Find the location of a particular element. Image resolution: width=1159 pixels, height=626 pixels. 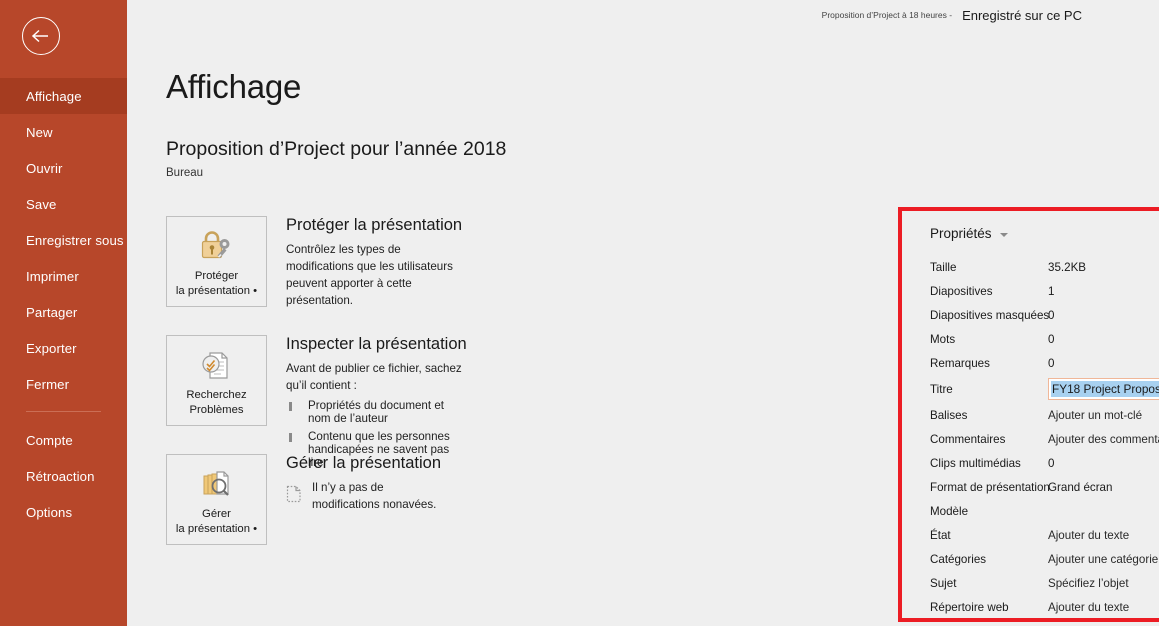

sidebar-item-retroaction: Rétroaction is located at coordinates (63, 476).